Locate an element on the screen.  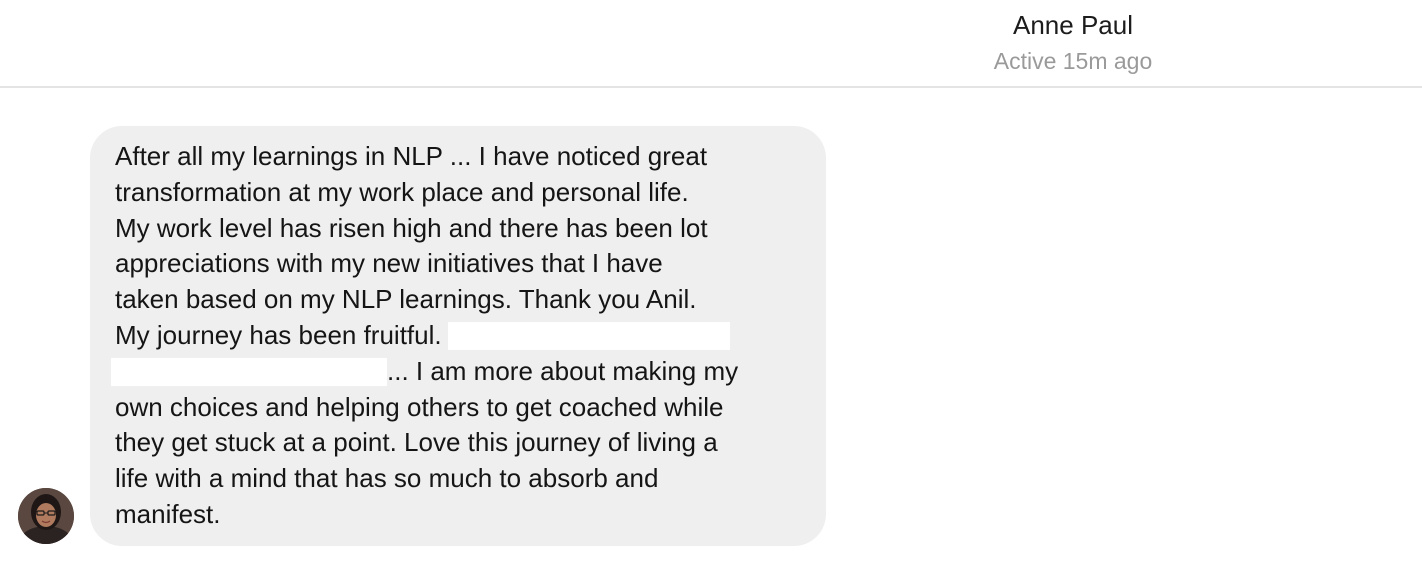
message-line: manifest. is located at coordinates (168, 513).